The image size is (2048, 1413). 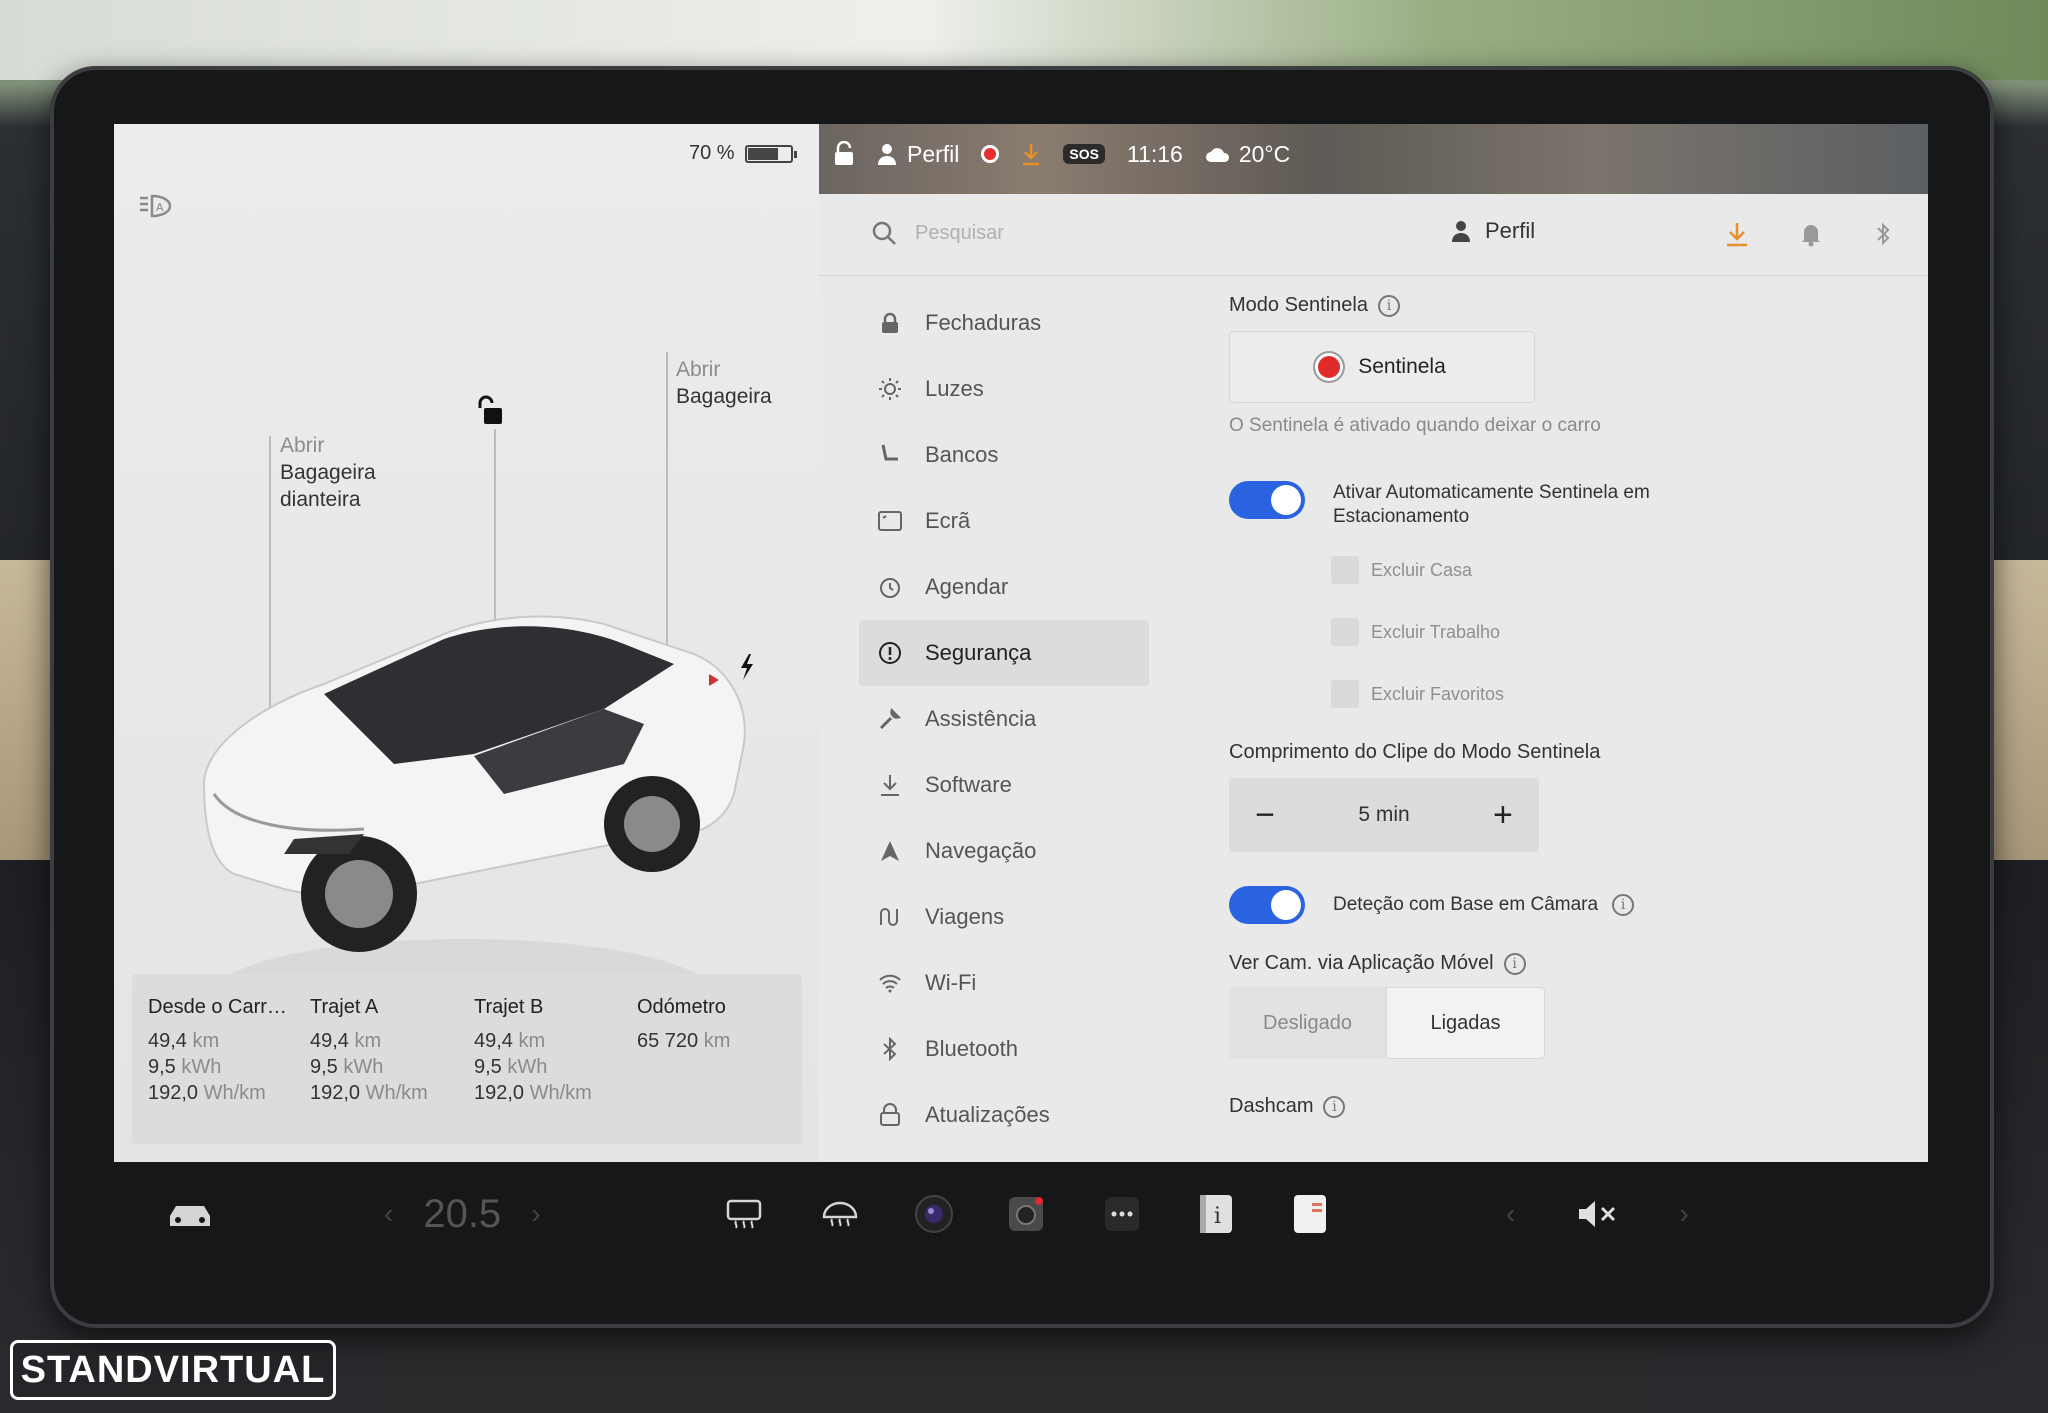 I want to click on increment-button: +, so click(x=1503, y=815).